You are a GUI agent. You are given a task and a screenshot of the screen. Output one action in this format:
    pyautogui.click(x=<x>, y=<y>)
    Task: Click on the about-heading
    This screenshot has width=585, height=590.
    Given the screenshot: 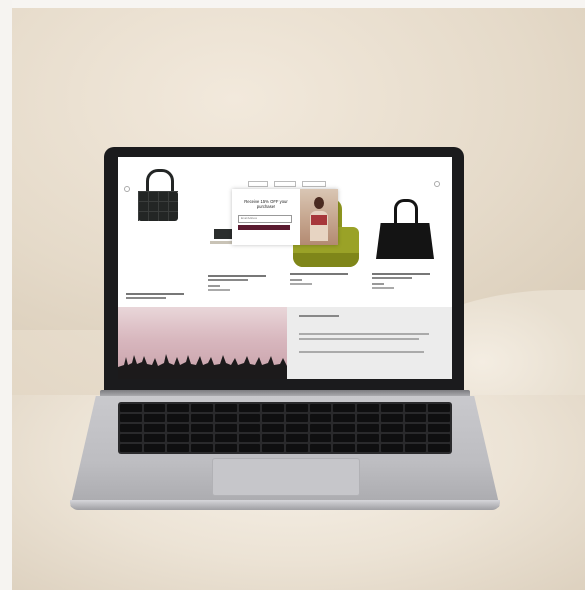 What is the action you would take?
    pyautogui.click(x=319, y=316)
    